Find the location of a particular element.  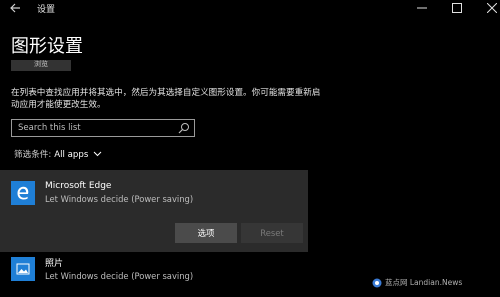

edge-icon is located at coordinates (23, 193).